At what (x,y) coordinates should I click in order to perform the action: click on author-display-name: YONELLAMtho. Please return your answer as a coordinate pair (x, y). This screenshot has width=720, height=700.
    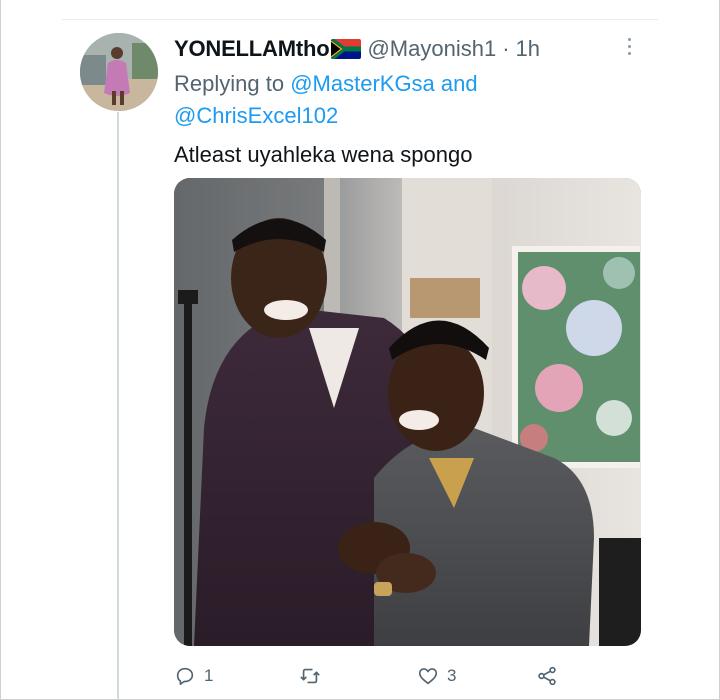
    Looking at the image, I should click on (252, 49).